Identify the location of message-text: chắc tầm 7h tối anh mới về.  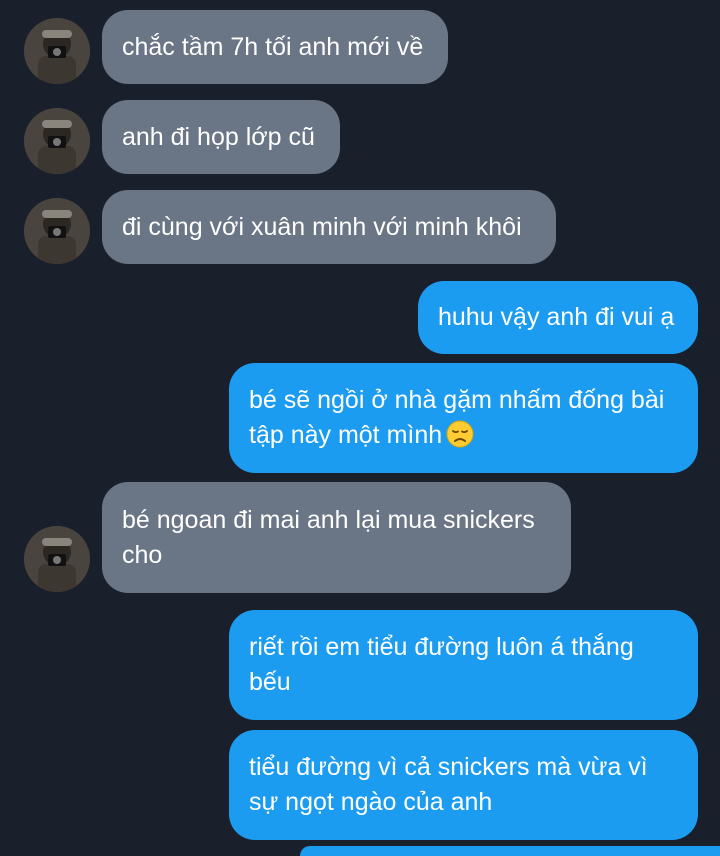
(273, 46).